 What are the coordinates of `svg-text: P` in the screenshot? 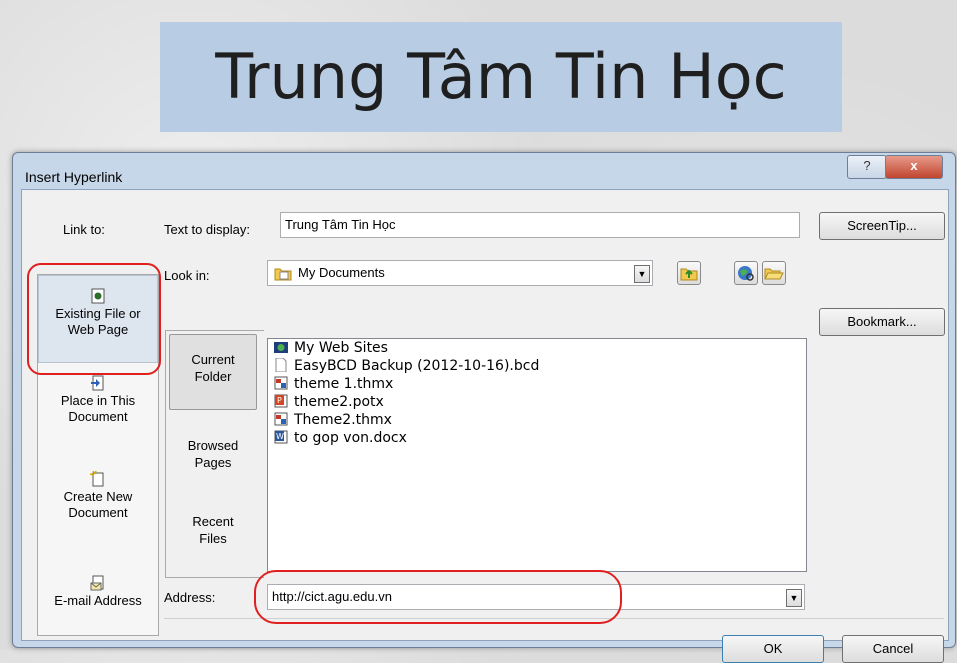 It's located at (279, 400).